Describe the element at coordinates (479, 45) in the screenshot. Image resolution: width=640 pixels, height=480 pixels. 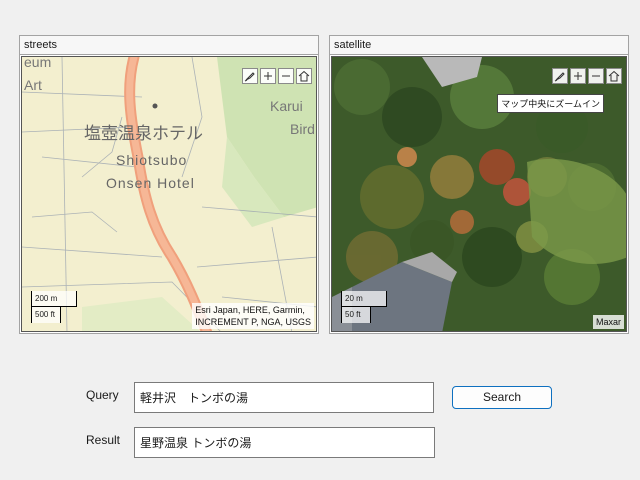
I see `satellite-panel-title: satellite` at that location.